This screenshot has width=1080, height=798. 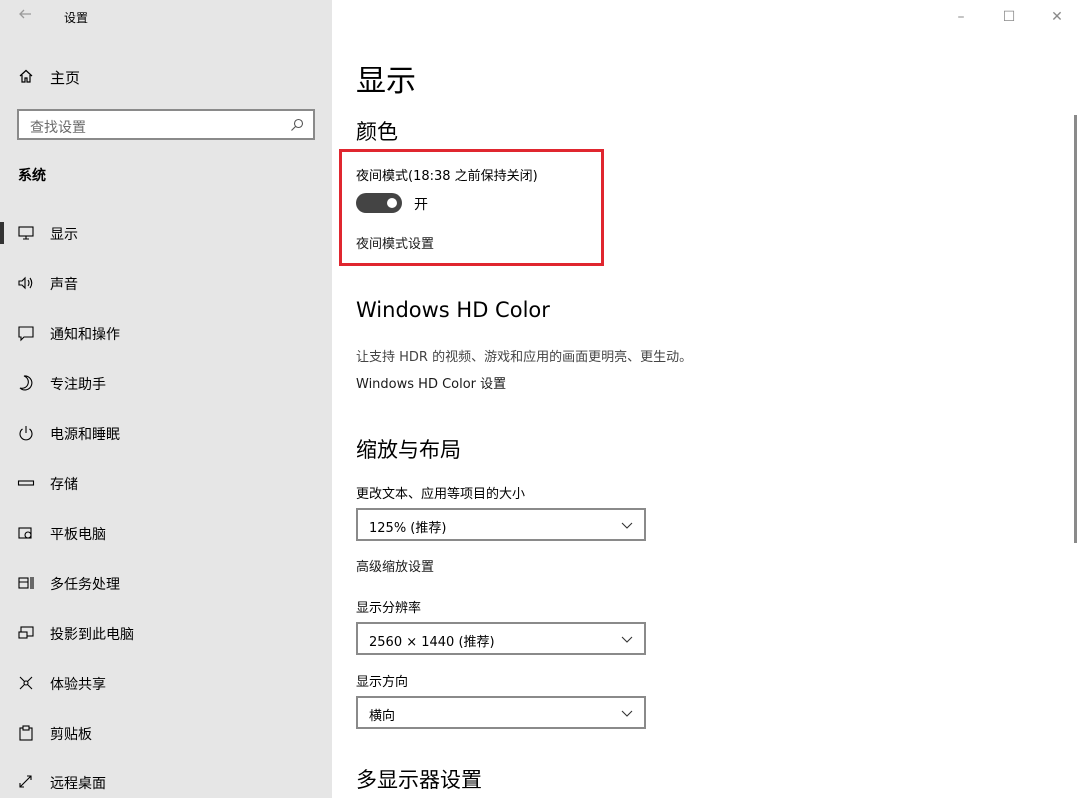 I want to click on monitor-icon, so click(x=26, y=233).